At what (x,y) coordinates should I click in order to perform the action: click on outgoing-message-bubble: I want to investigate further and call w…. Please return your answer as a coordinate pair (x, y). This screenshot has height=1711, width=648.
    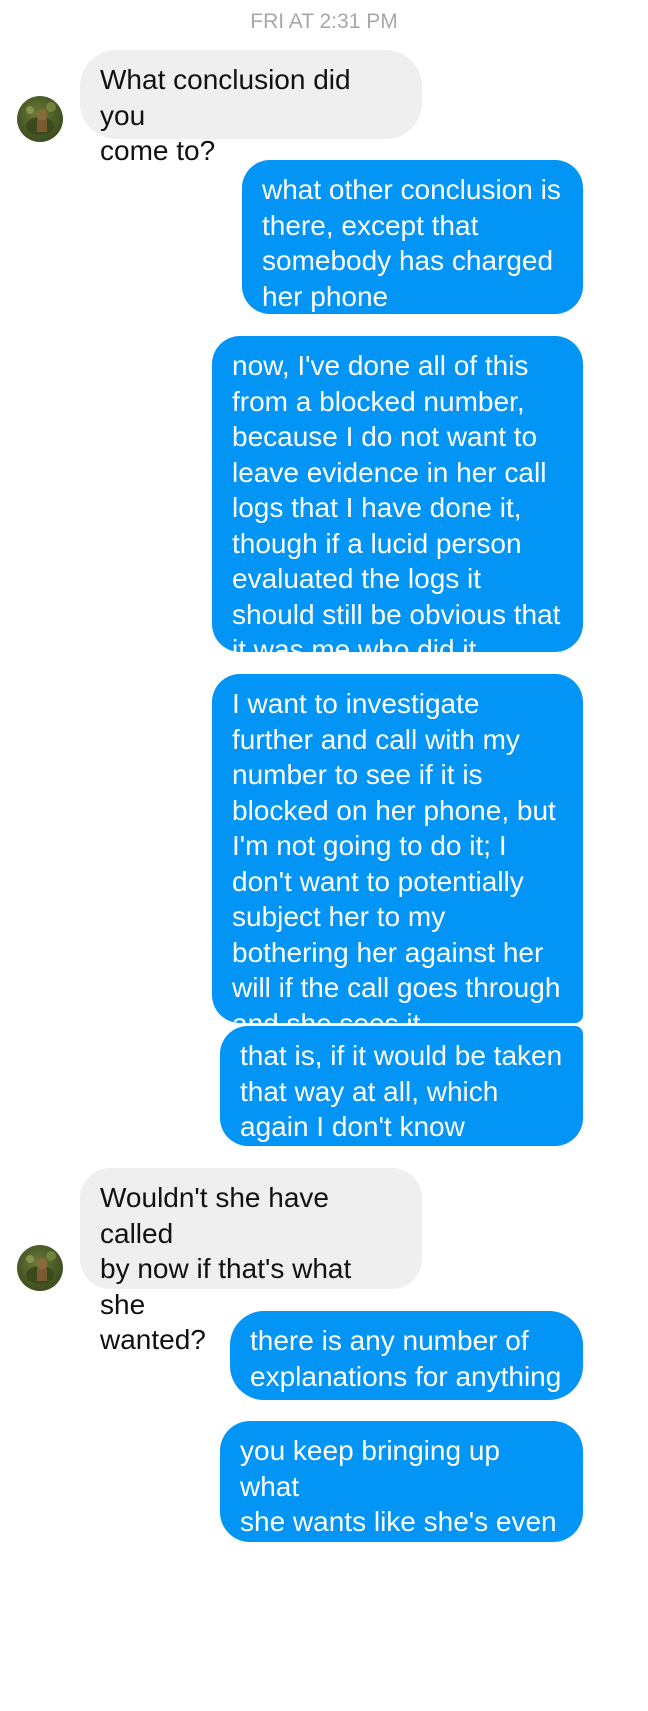
    Looking at the image, I should click on (397, 856).